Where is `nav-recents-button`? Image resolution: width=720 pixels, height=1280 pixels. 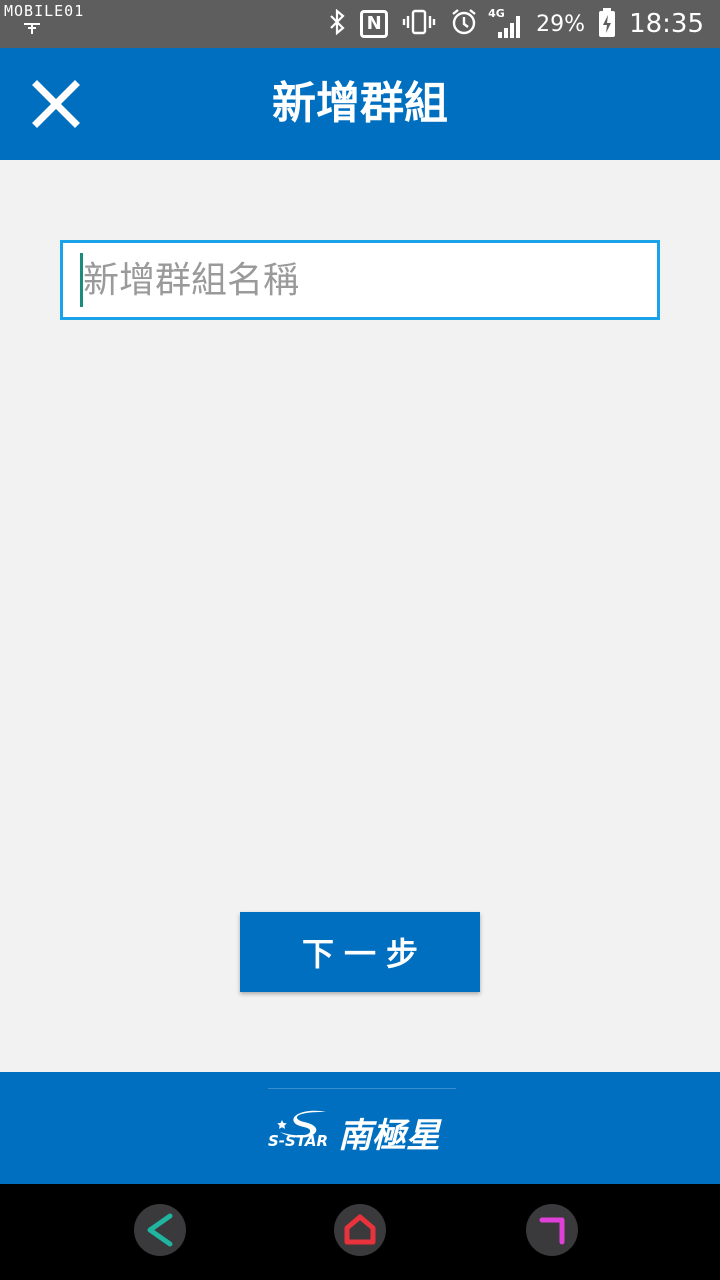
nav-recents-button is located at coordinates (552, 1230).